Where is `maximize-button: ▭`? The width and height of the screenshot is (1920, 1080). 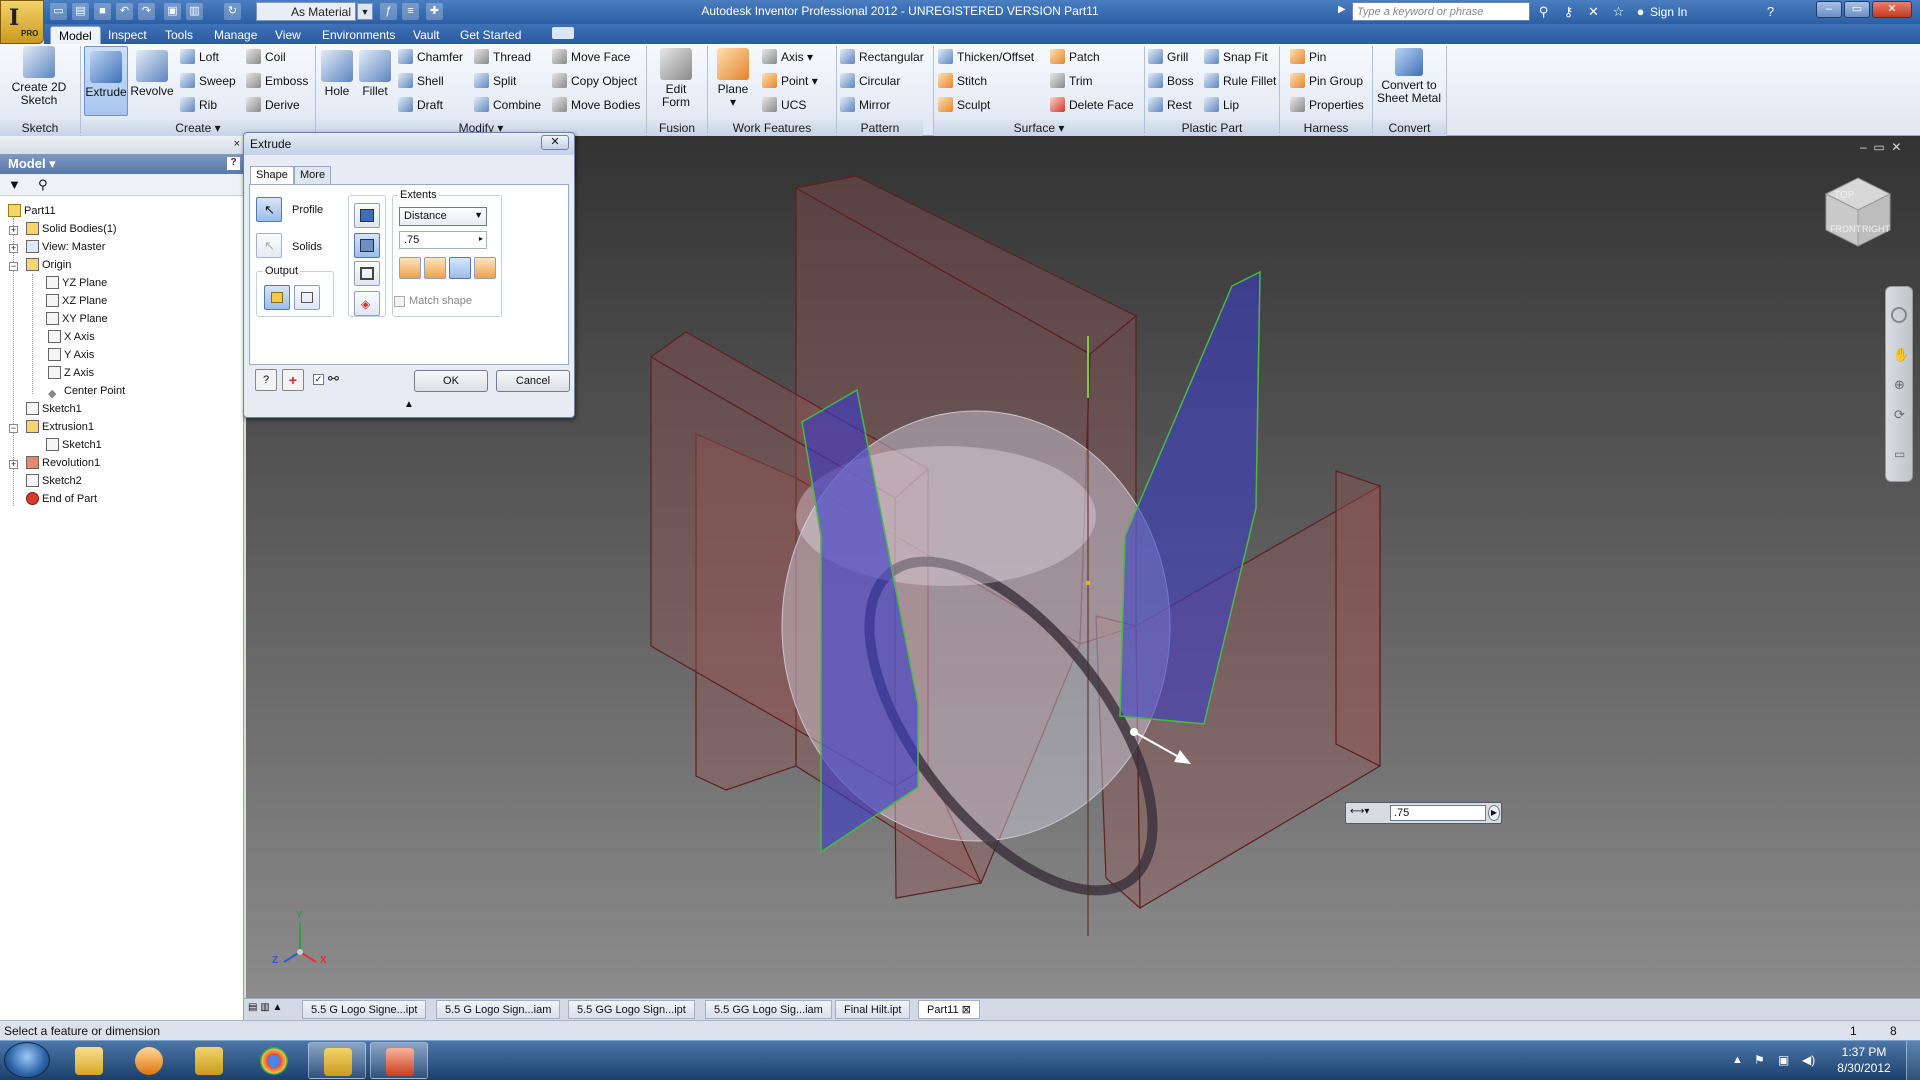 maximize-button: ▭ is located at coordinates (1857, 9).